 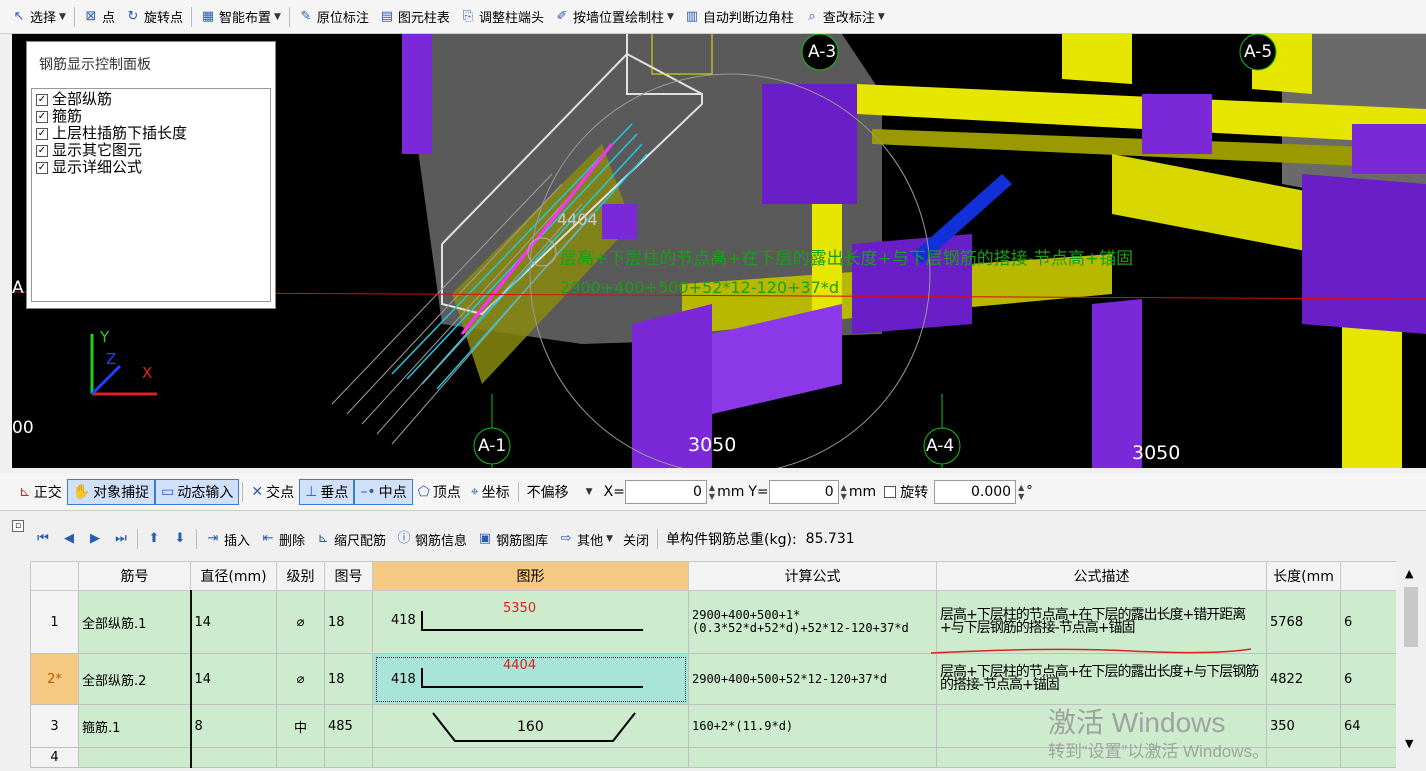 I want to click on cell-count, so click(x=1368, y=757).